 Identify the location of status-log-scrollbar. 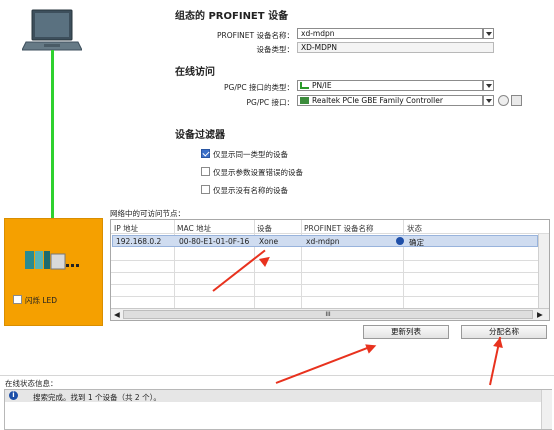
(546, 409).